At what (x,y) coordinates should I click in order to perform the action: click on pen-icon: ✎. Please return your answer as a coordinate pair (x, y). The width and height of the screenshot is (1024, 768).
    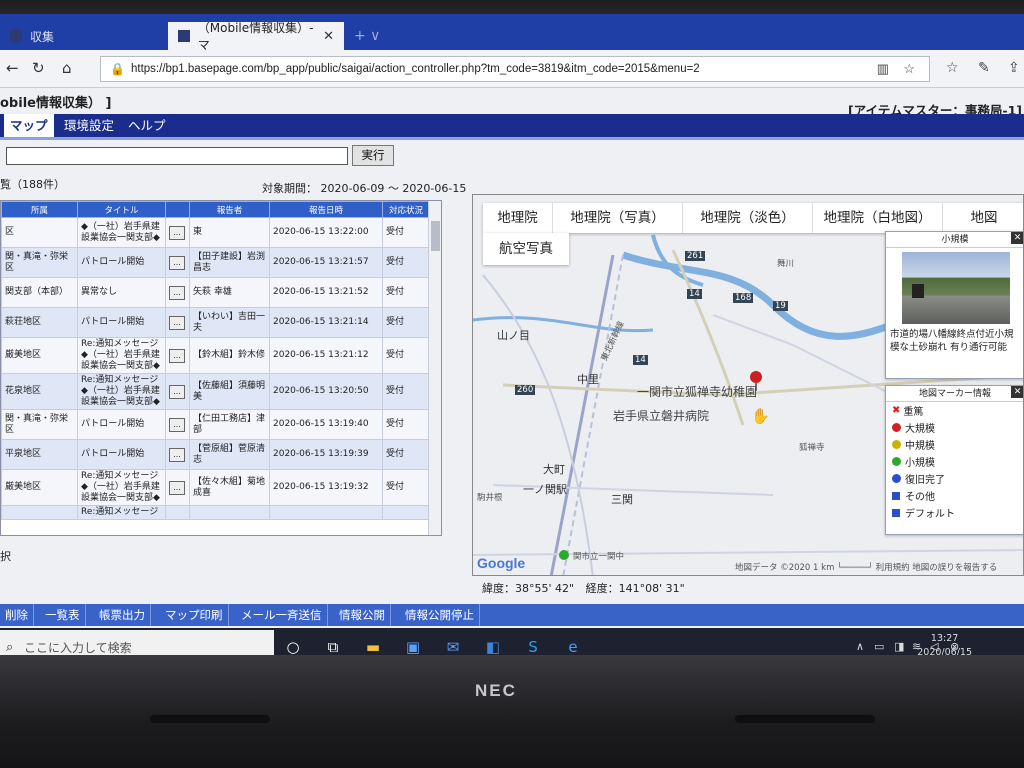
    Looking at the image, I should click on (984, 68).